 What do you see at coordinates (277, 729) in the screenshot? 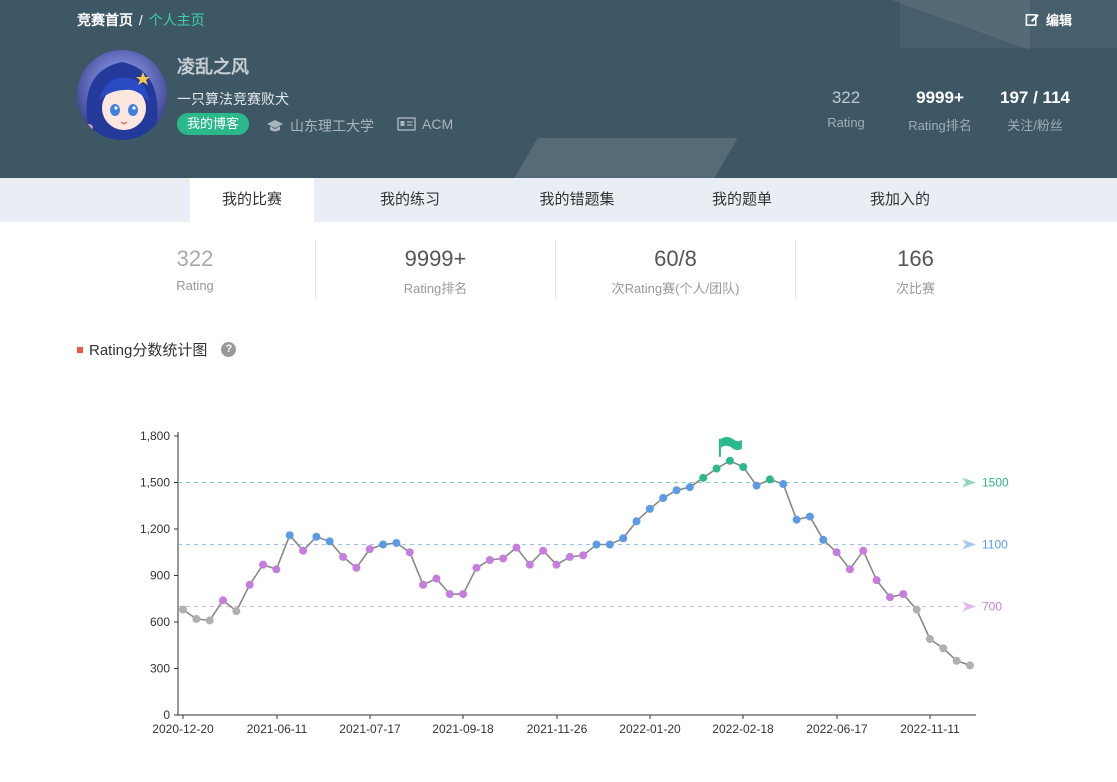
I see `x-tick-label: 2021-06-11` at bounding box center [277, 729].